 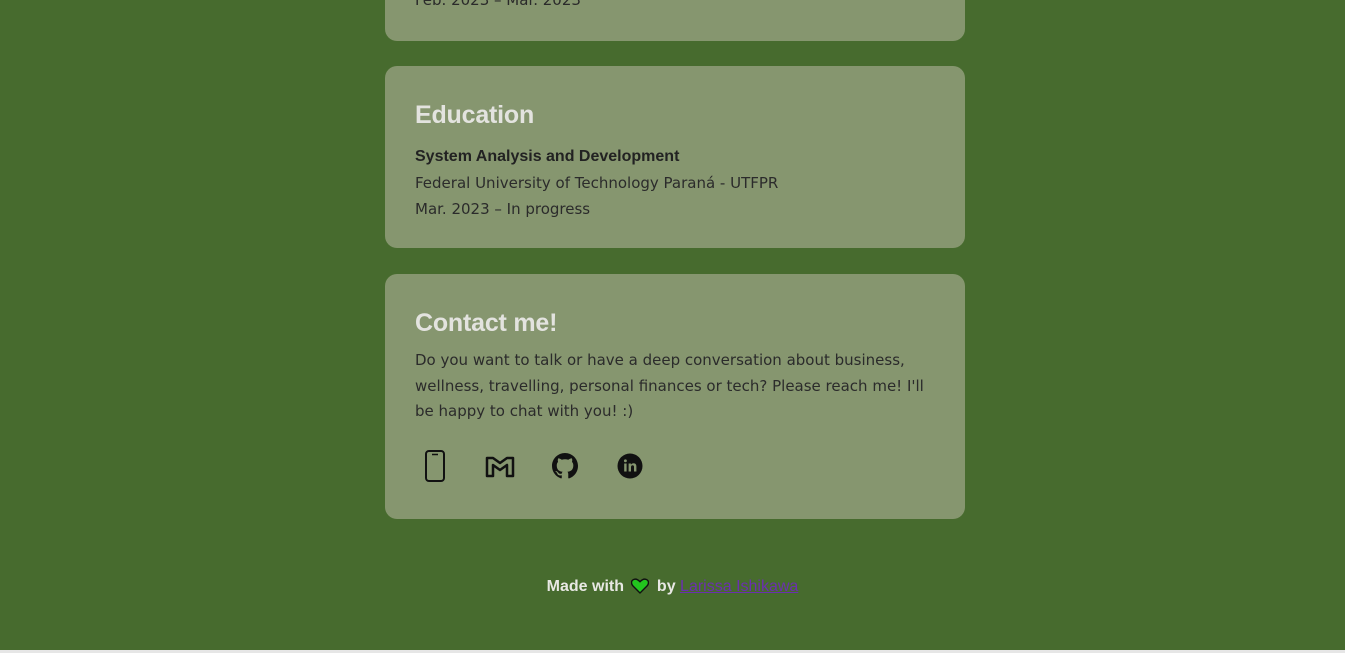 I want to click on phone-icon, so click(x=435, y=466).